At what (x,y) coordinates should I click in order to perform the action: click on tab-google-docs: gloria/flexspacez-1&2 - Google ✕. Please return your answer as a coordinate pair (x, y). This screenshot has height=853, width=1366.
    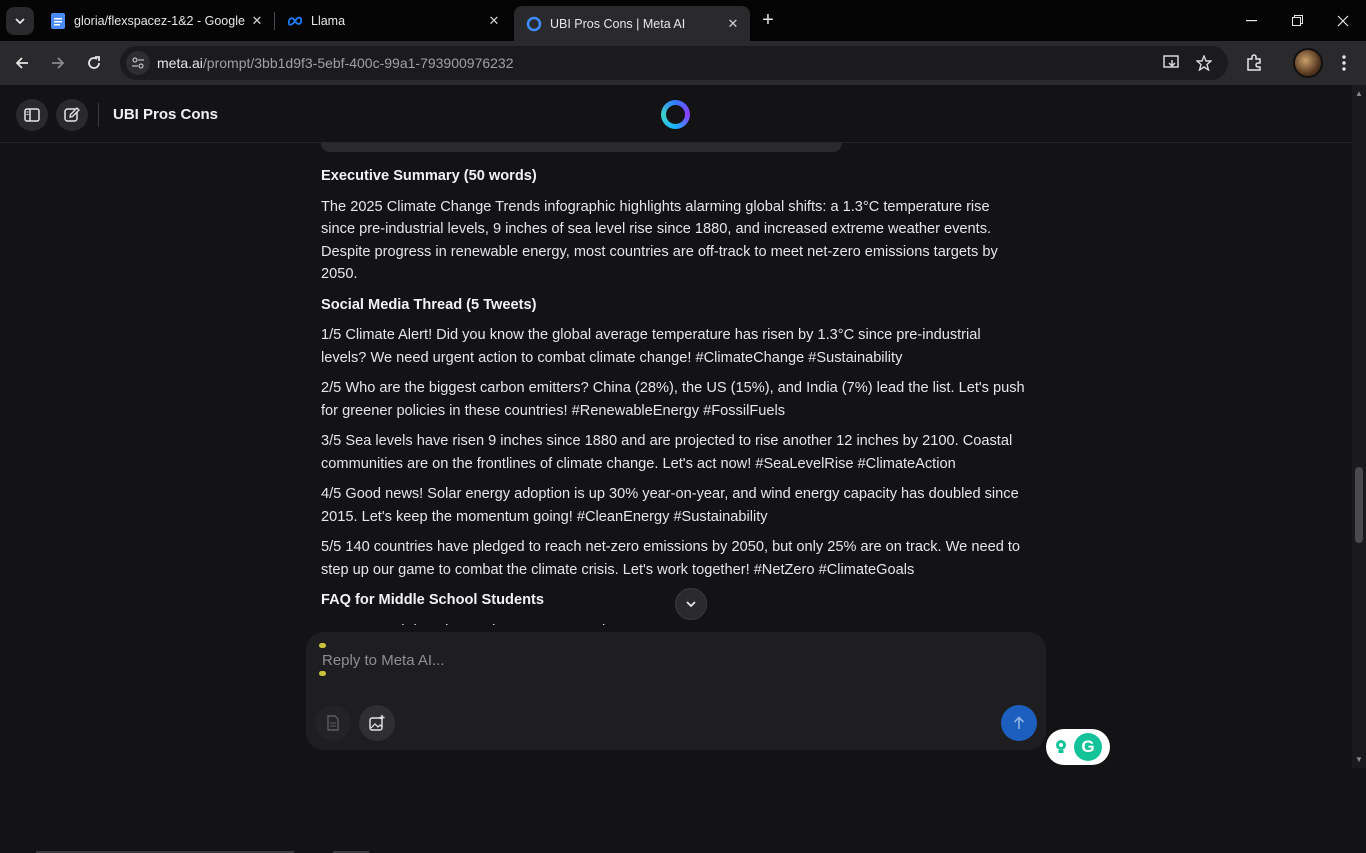
    Looking at the image, I should click on (156, 21).